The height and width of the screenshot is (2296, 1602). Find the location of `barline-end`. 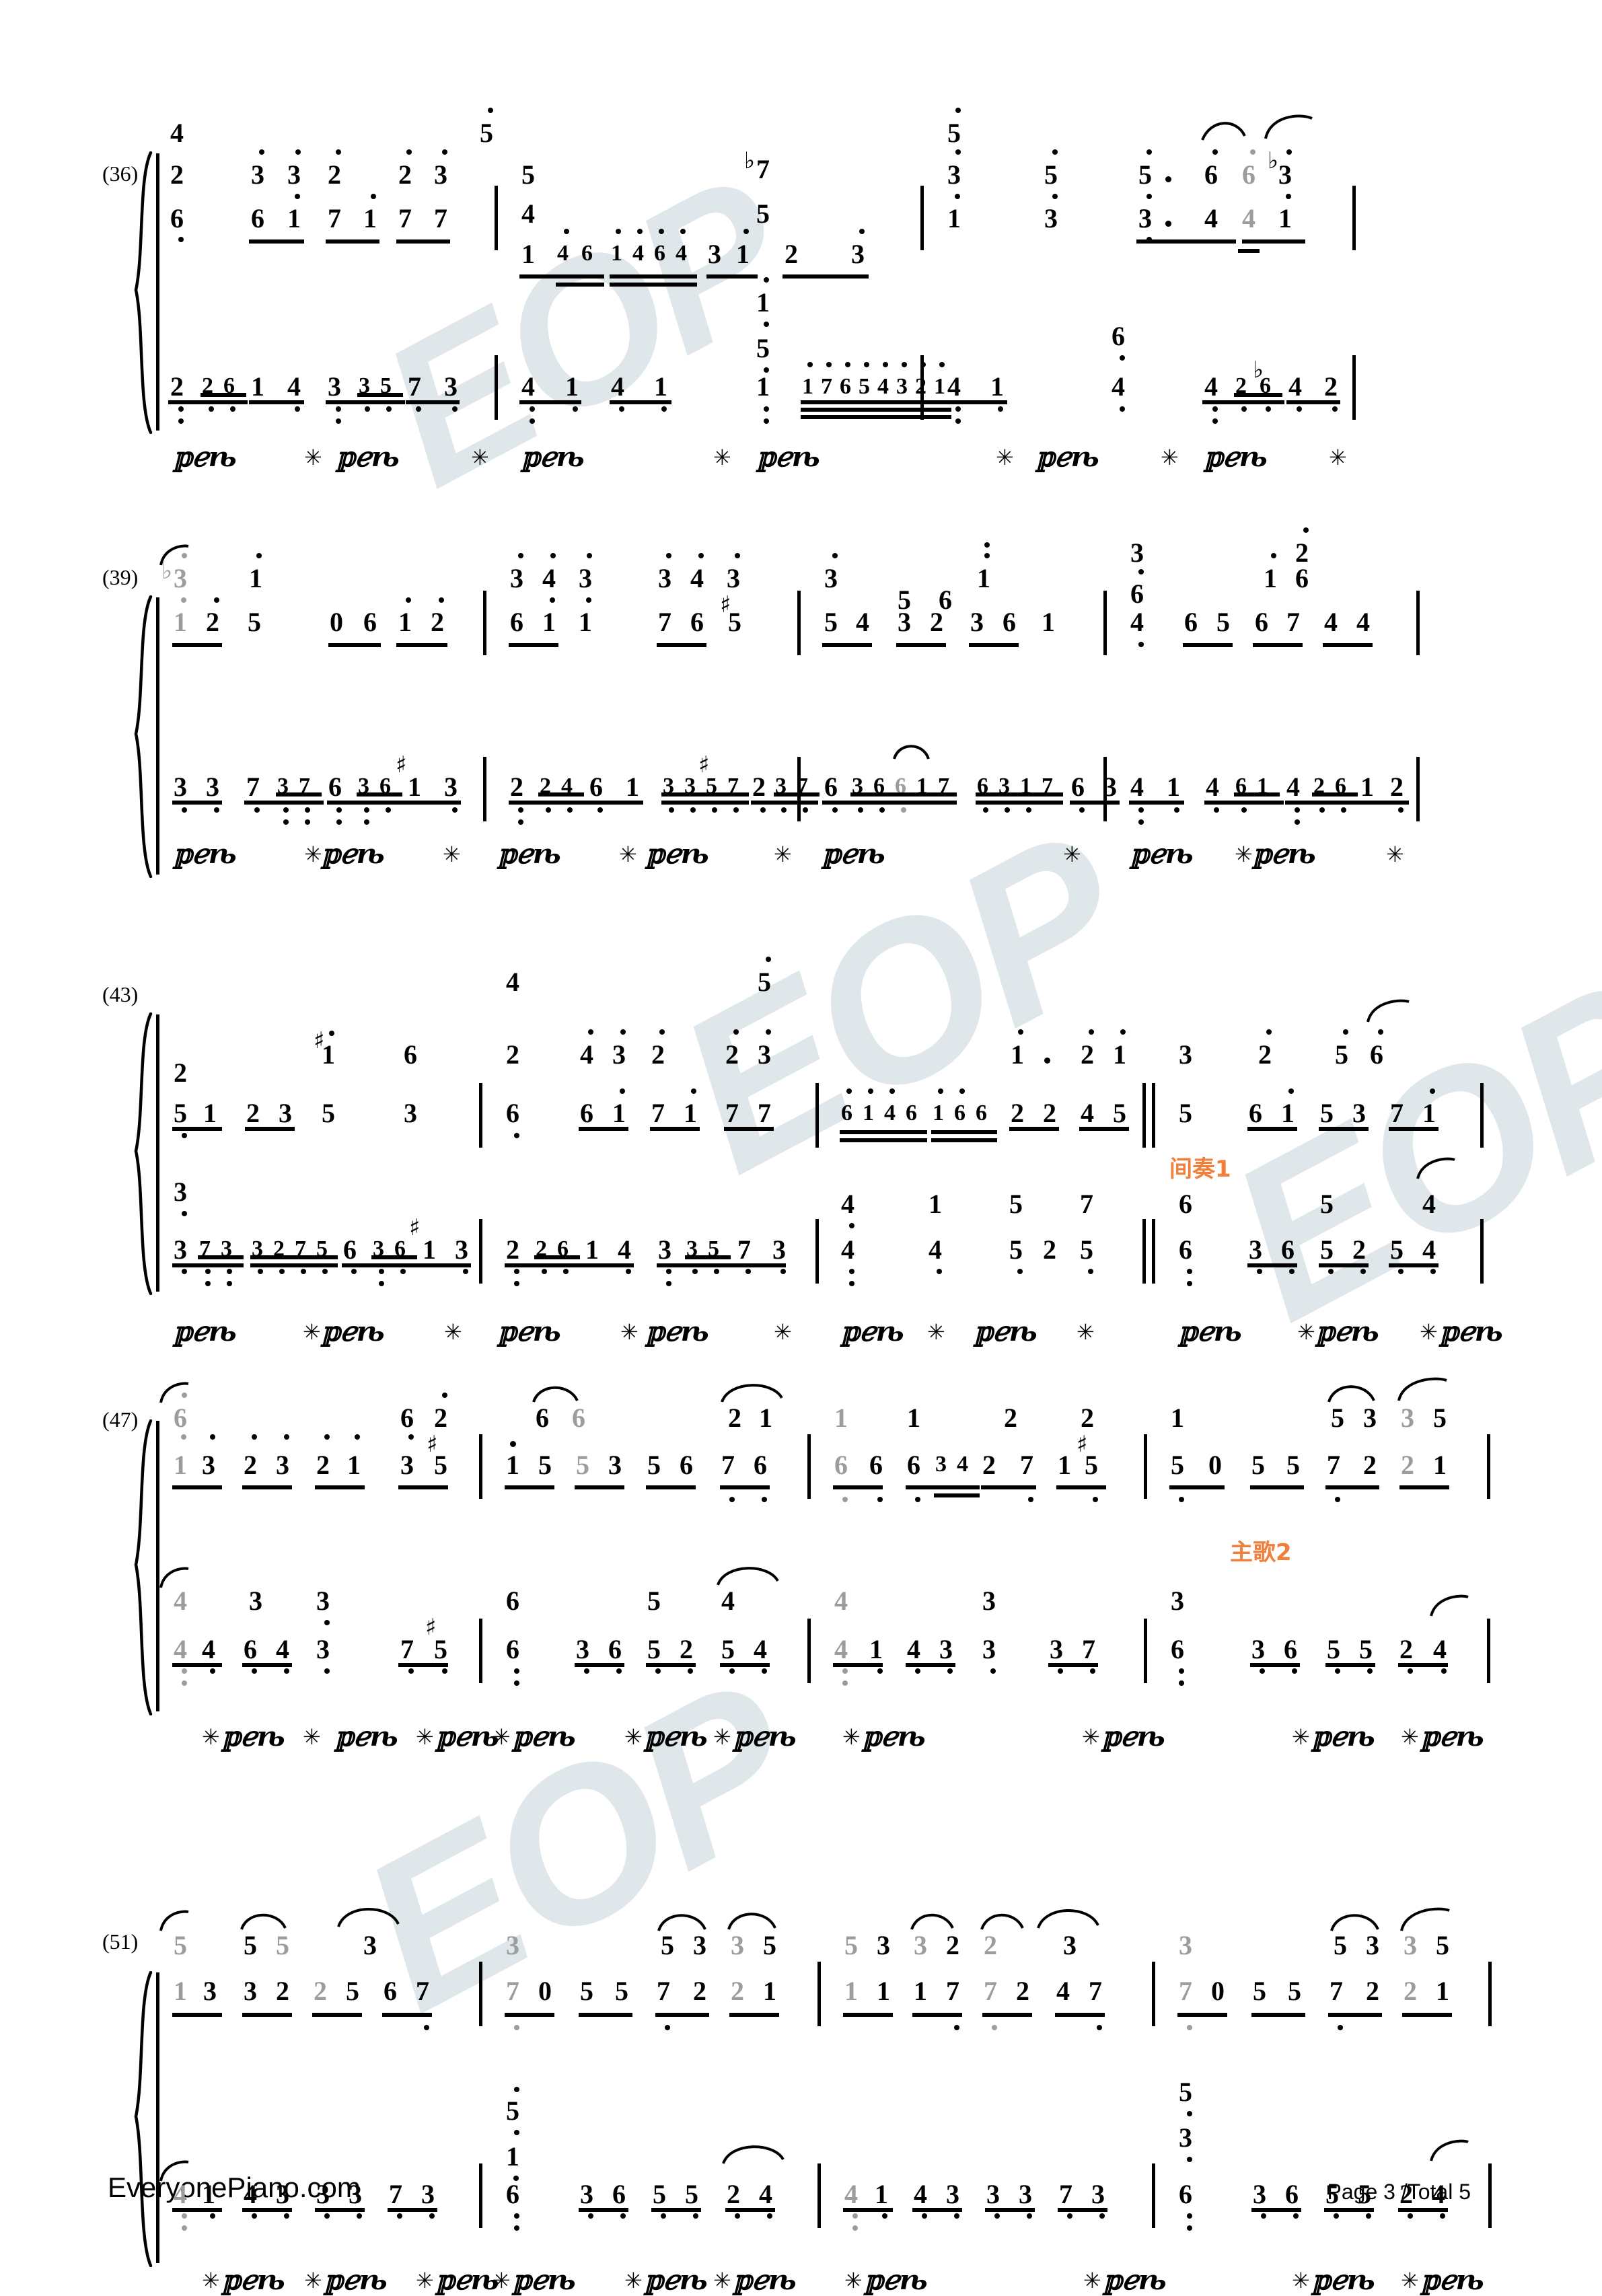

barline-end is located at coordinates (1354, 218).